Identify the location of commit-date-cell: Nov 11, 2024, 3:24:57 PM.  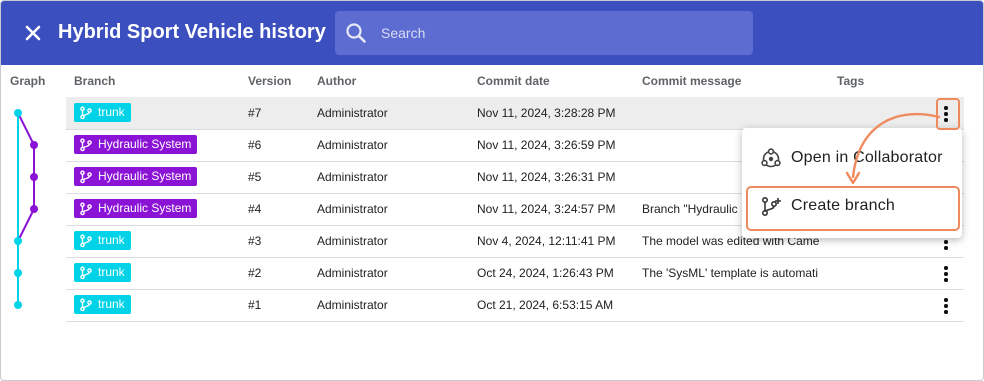
(546, 209).